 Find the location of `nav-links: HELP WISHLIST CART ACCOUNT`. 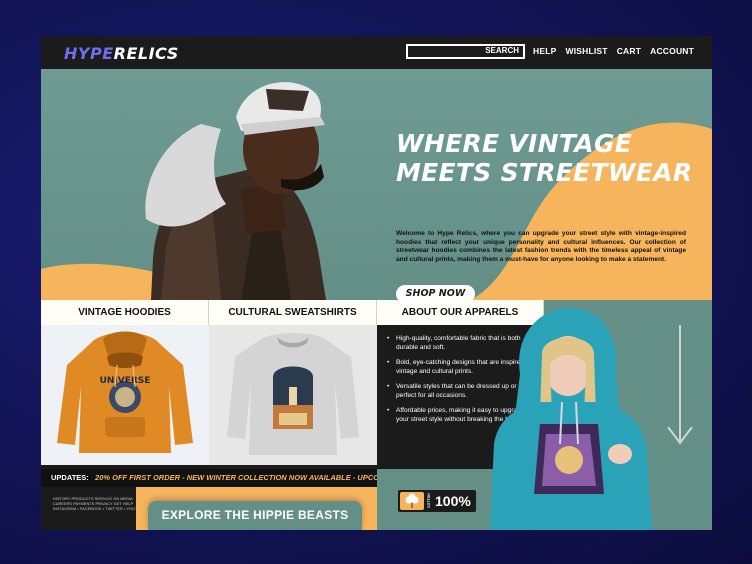

nav-links: HELP WISHLIST CART ACCOUNT is located at coordinates (613, 51).